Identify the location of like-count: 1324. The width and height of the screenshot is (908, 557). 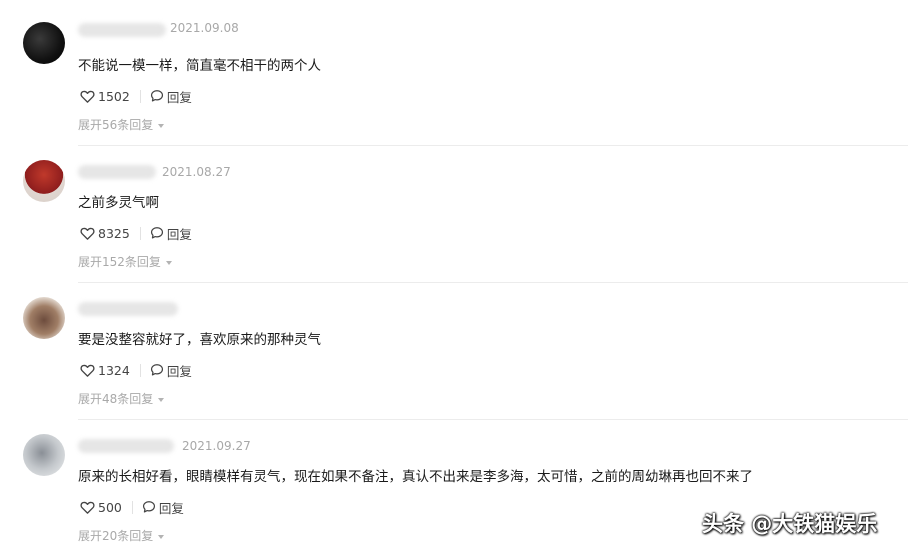
(114, 370).